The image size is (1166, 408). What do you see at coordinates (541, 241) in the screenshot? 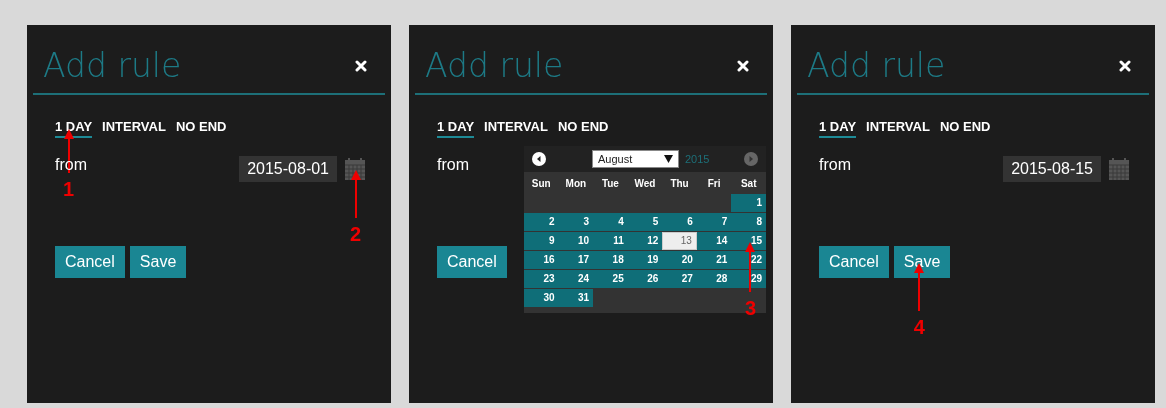
I see `calendar-day: 9` at bounding box center [541, 241].